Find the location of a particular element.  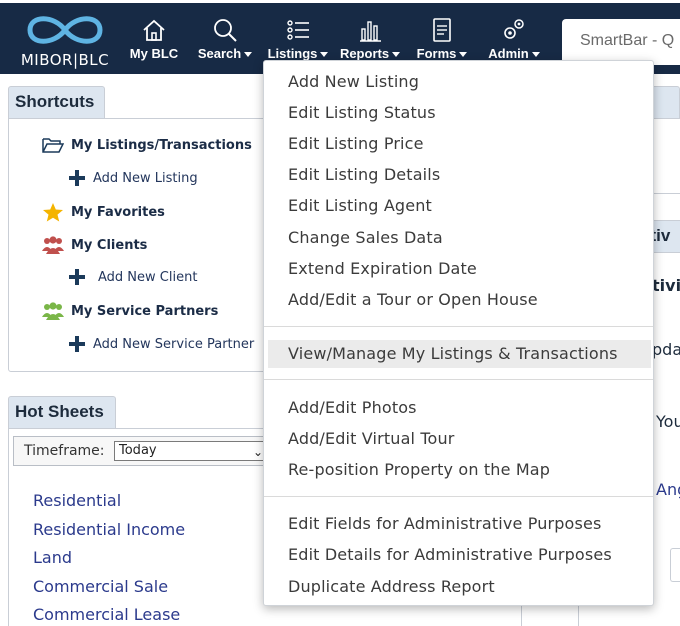

timeframe-label: Timeframe: is located at coordinates (64, 451).